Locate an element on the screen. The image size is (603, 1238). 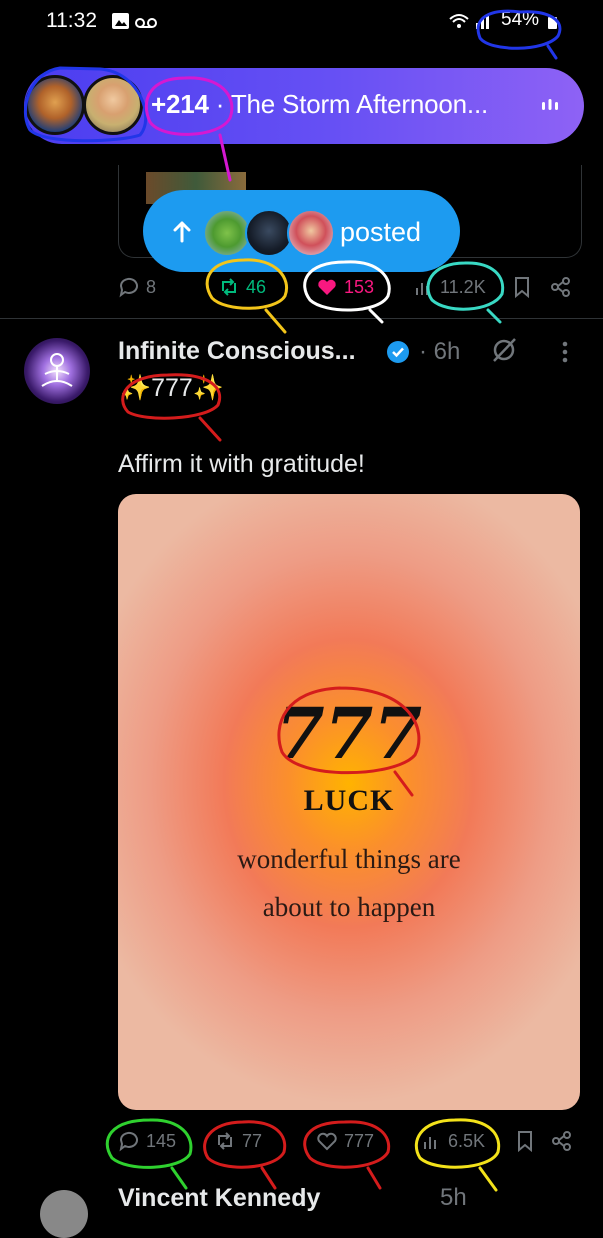
repost-button: 46 is located at coordinates (242, 287).